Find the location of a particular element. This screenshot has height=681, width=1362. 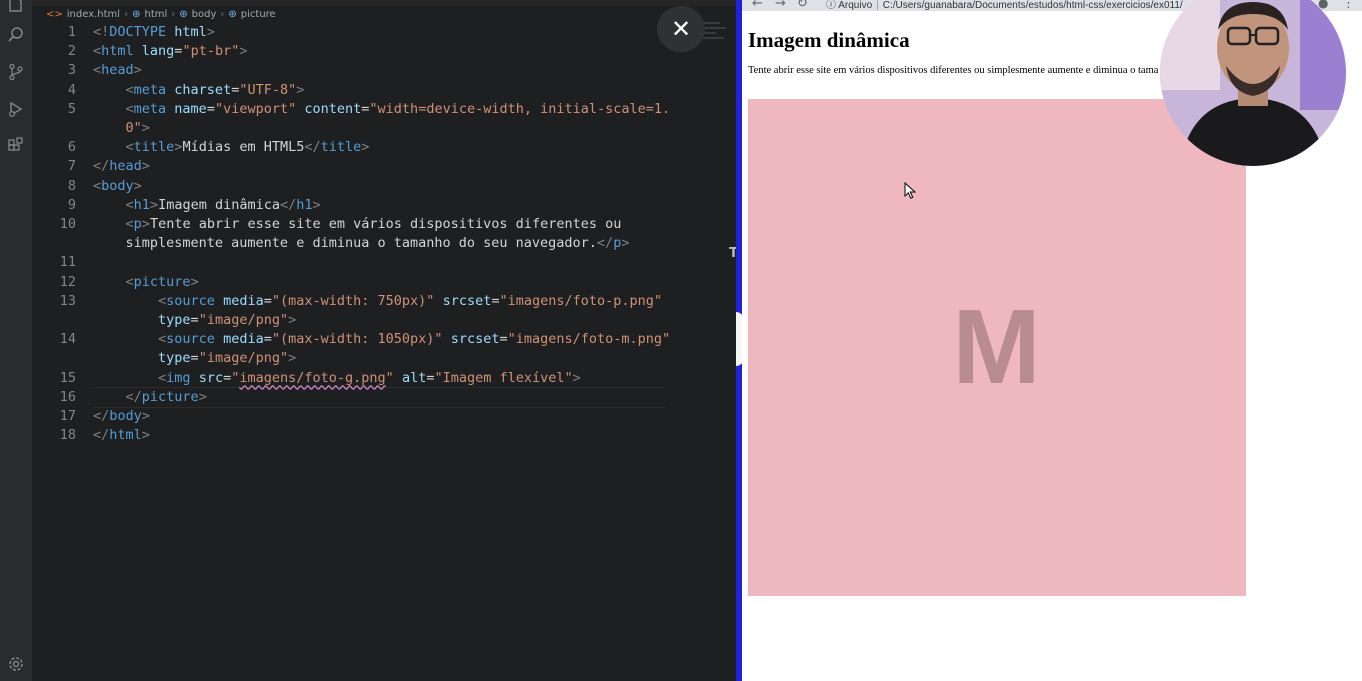

code-token: <! is located at coordinates (101, 32).